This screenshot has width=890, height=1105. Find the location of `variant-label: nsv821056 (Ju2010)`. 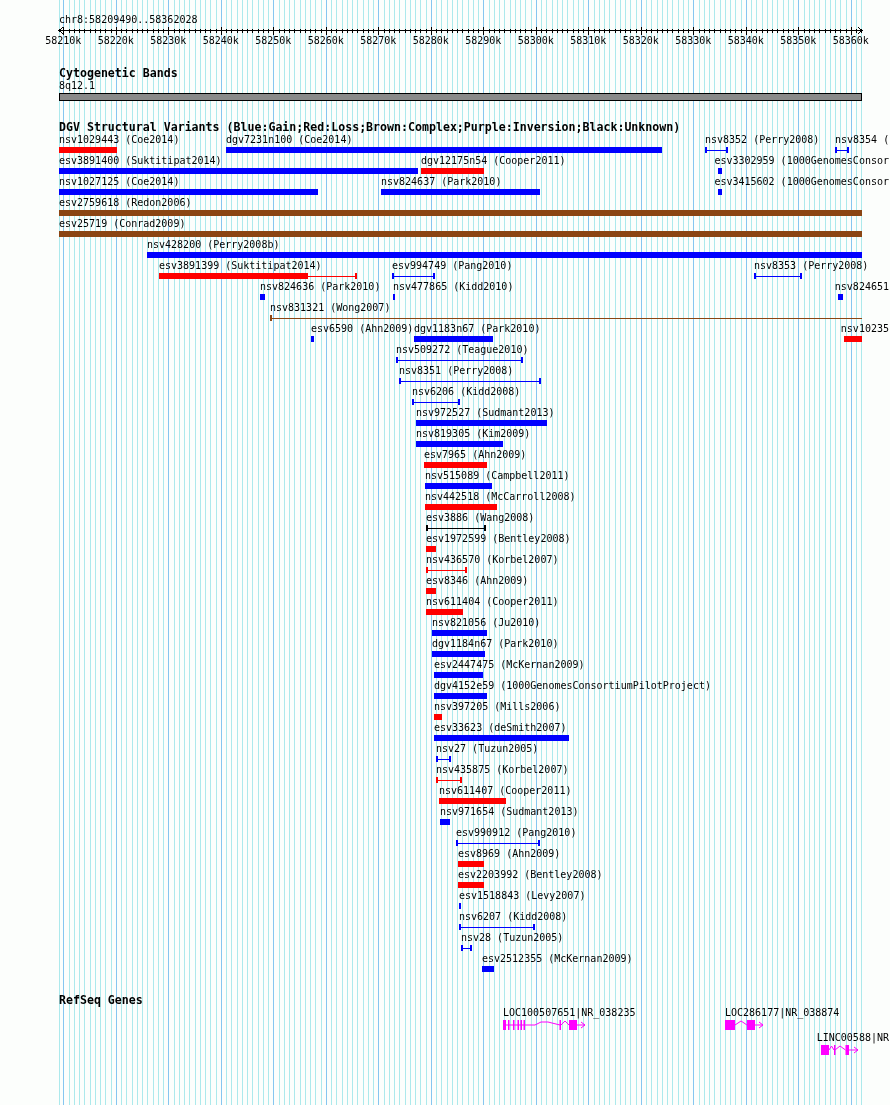

variant-label: nsv821056 (Ju2010) is located at coordinates (486, 623).